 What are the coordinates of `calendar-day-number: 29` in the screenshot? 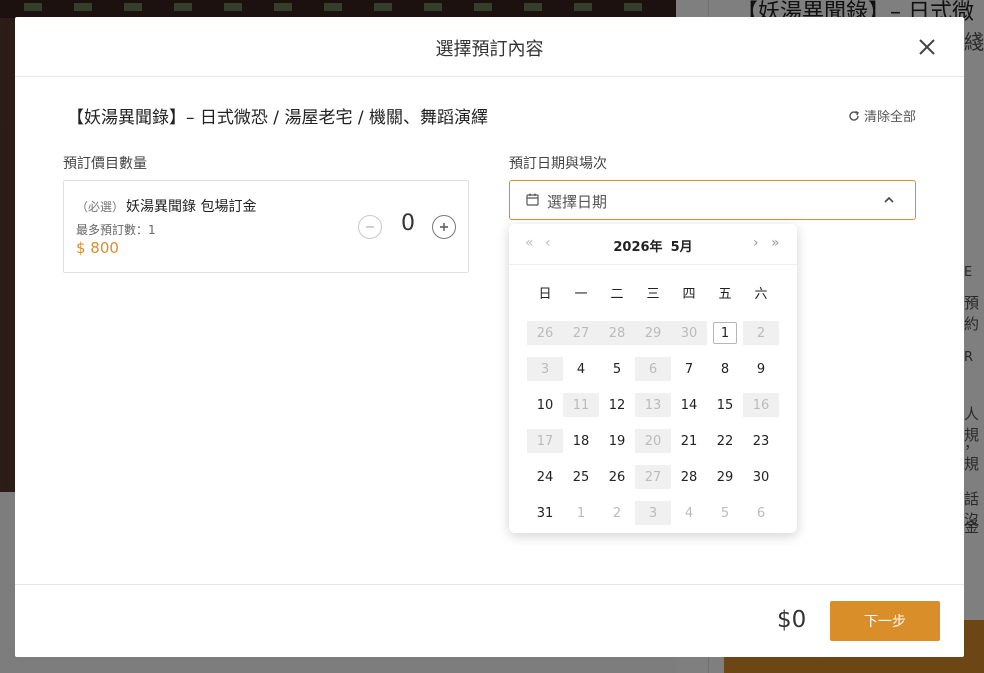 It's located at (725, 477).